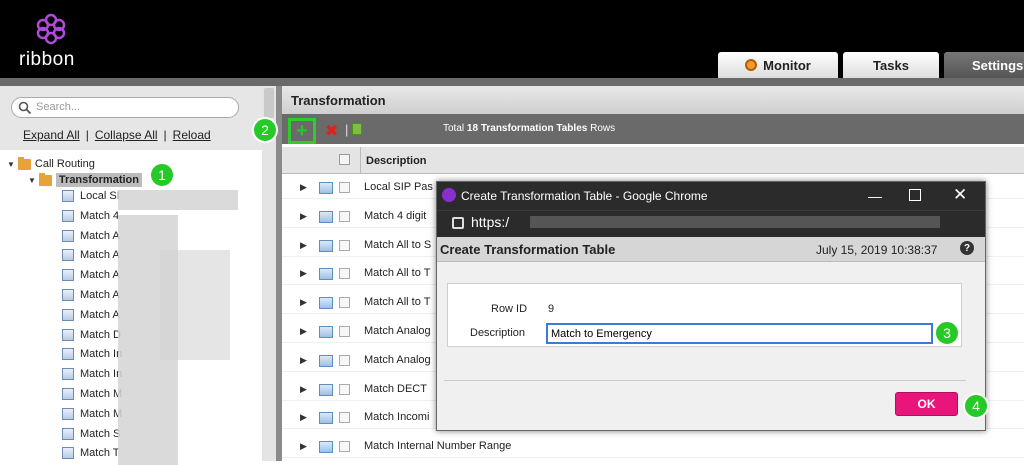 The height and width of the screenshot is (465, 1024). Describe the element at coordinates (926, 404) in the screenshot. I see `ok-button: OK` at that location.